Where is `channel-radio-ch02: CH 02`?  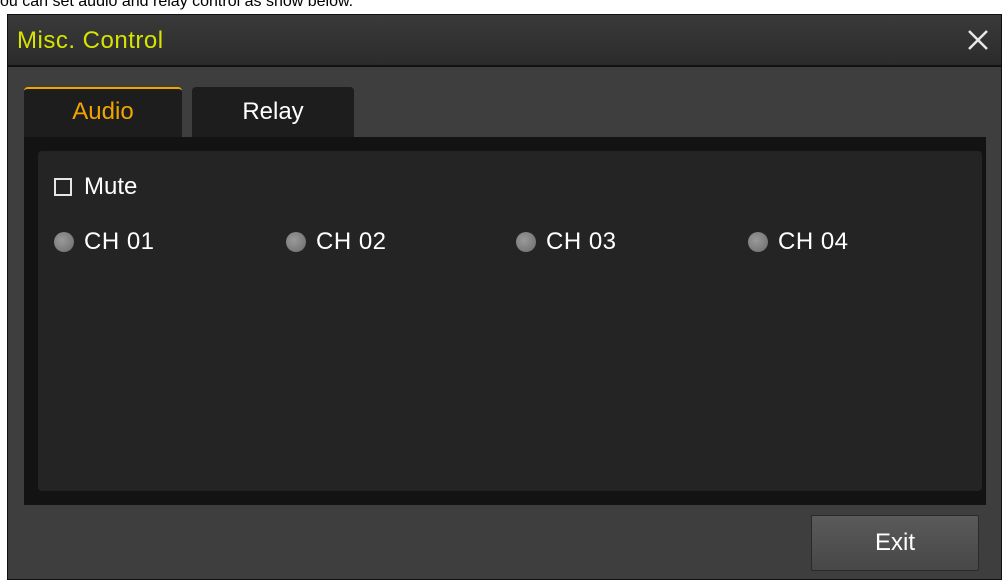 channel-radio-ch02: CH 02 is located at coordinates (336, 242).